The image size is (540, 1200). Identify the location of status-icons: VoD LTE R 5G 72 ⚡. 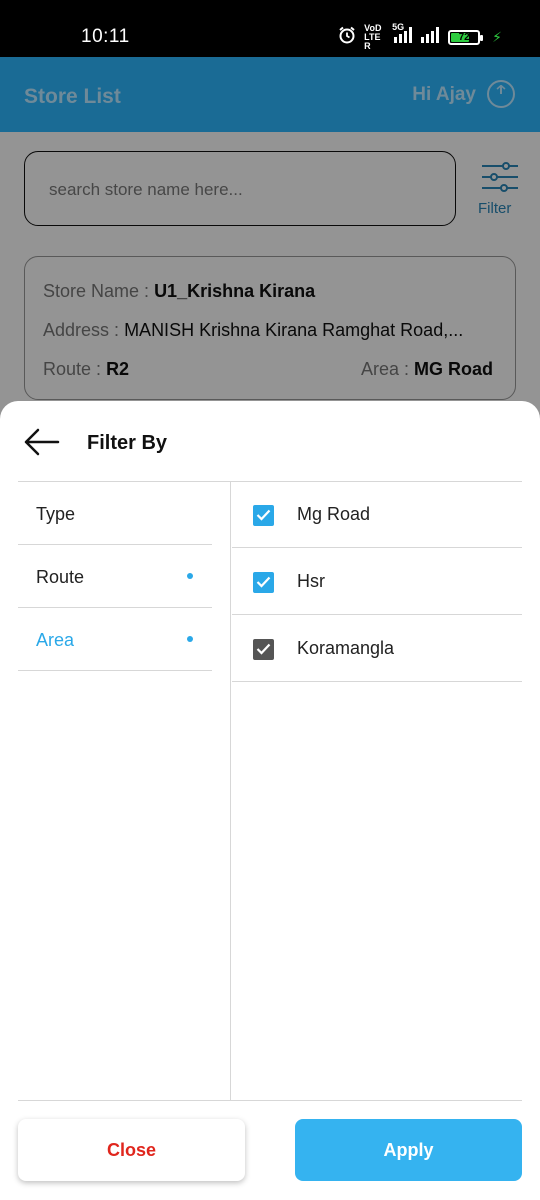
(420, 37).